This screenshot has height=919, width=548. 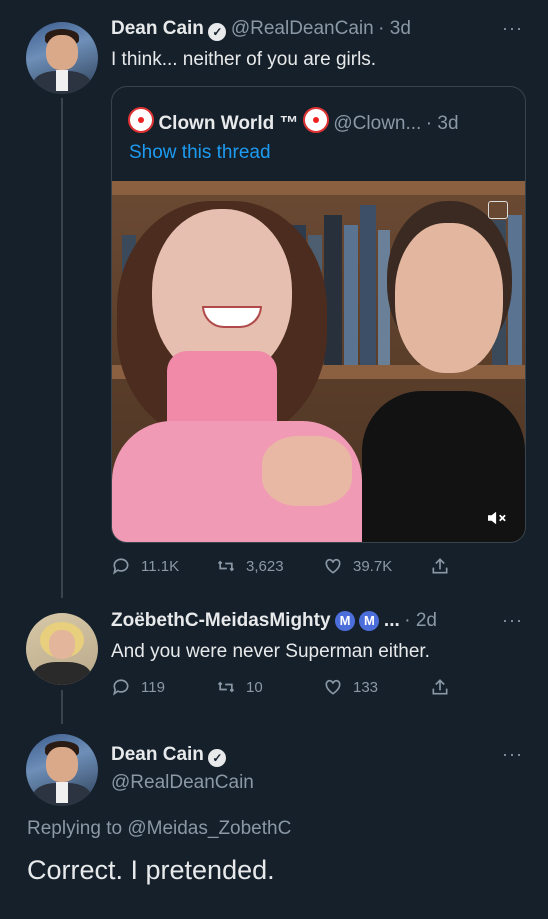 I want to click on retweet-button: 3,623, so click(x=250, y=566).